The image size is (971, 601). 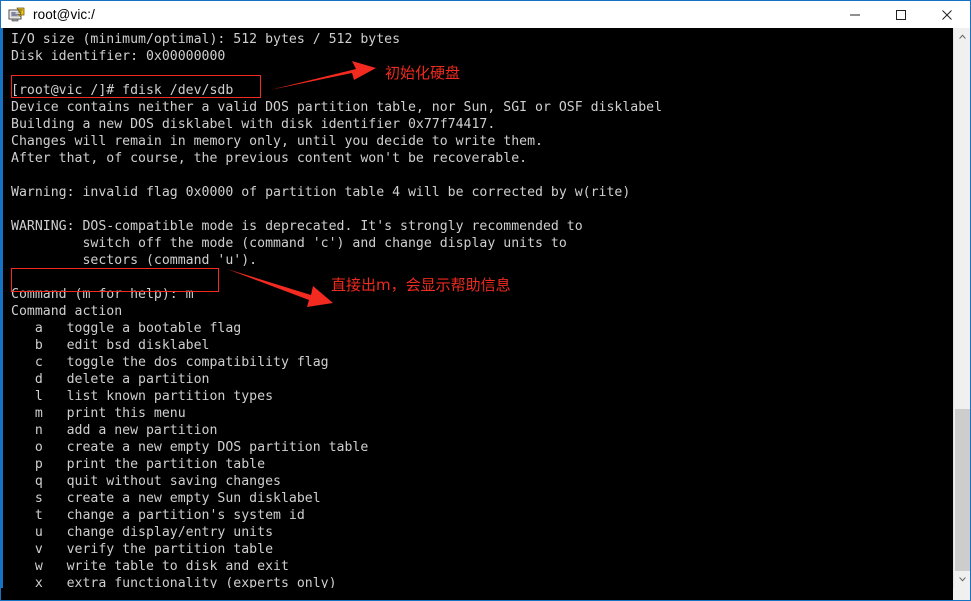 What do you see at coordinates (485, 594) in the screenshot?
I see `horizontal-scrollbar` at bounding box center [485, 594].